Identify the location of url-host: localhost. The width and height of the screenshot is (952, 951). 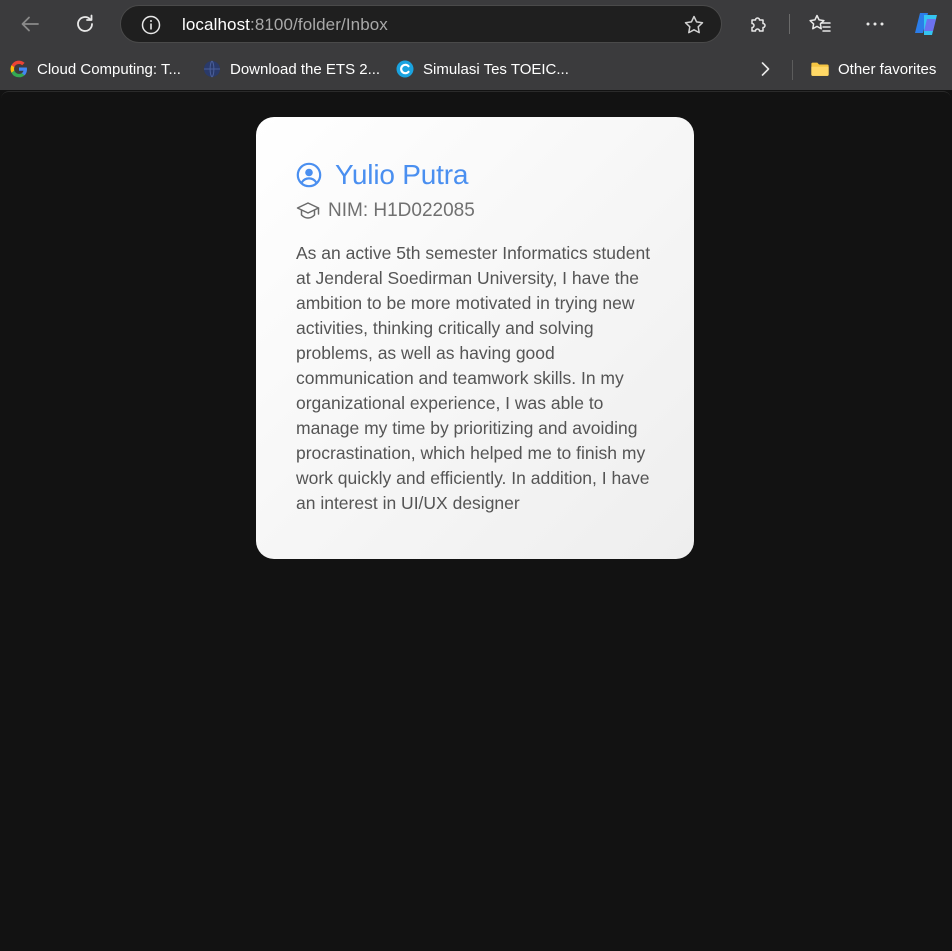
(216, 24).